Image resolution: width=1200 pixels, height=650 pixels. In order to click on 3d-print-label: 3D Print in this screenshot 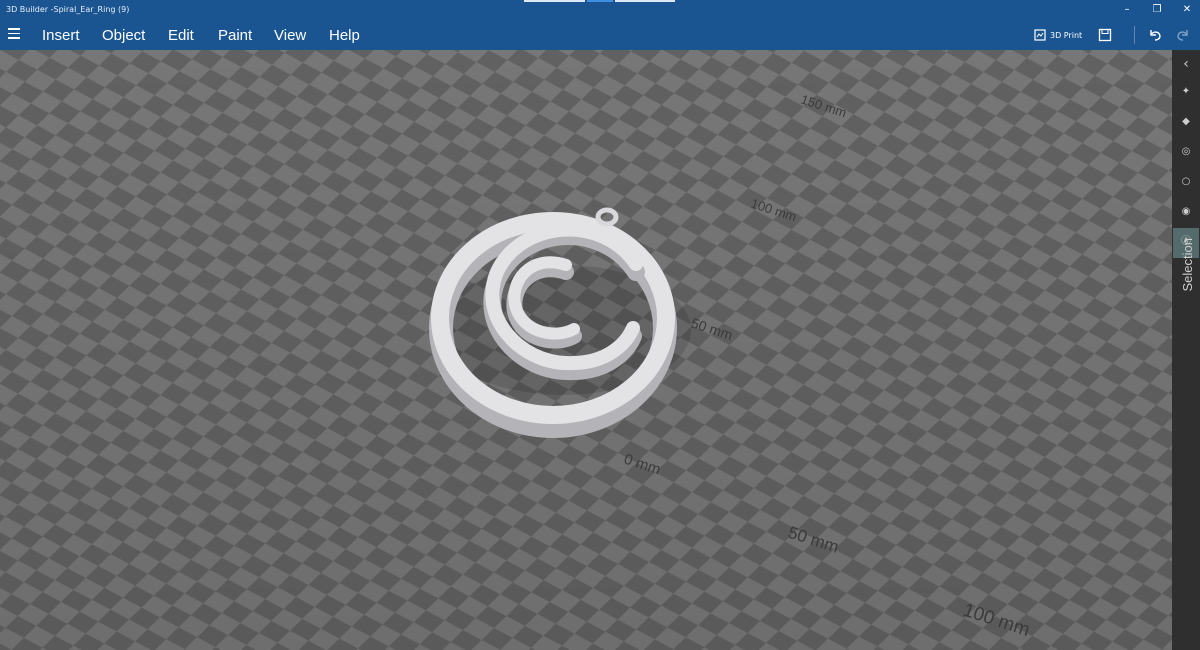, I will do `click(1066, 35)`.